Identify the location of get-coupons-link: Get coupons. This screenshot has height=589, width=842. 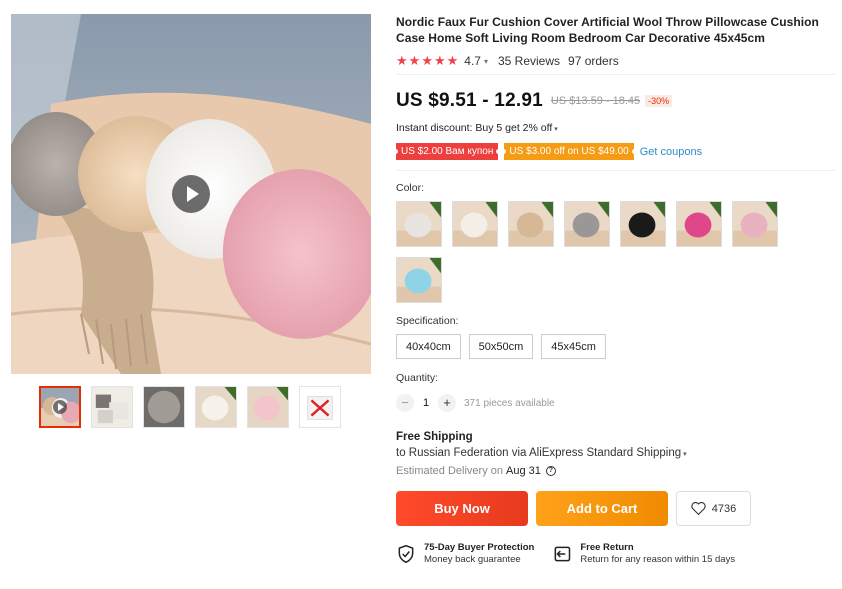
(671, 152).